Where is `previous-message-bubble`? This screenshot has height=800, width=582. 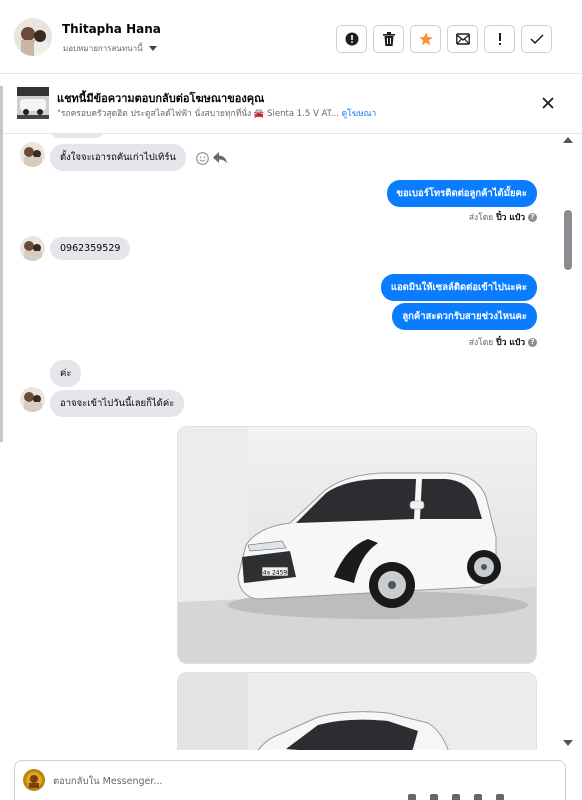
previous-message-bubble is located at coordinates (77, 136).